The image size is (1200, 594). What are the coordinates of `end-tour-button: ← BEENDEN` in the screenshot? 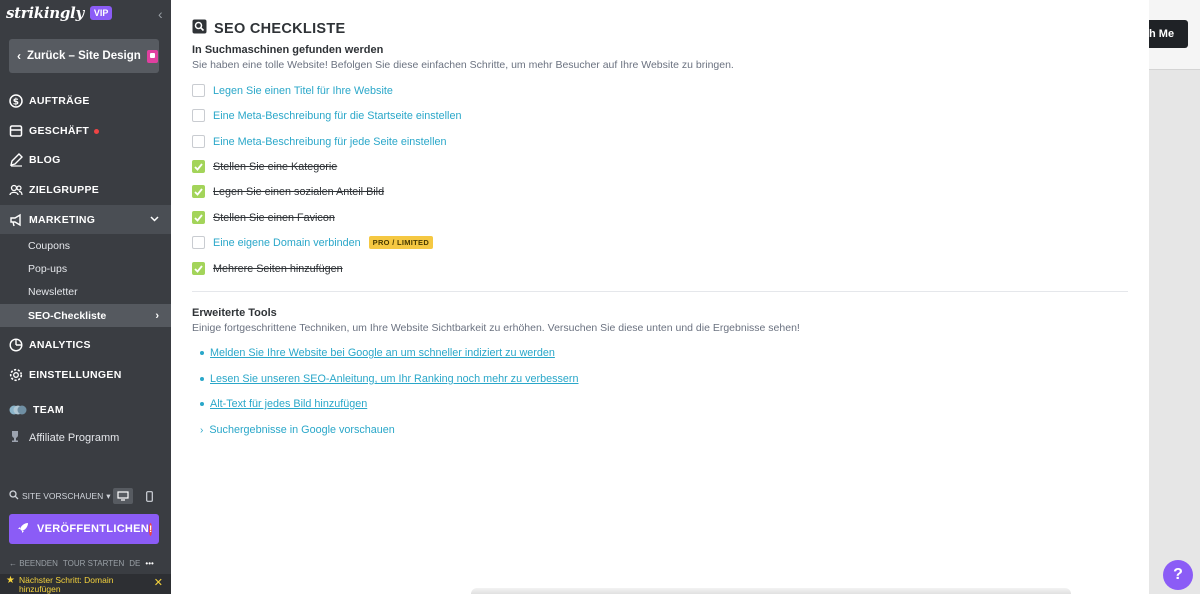 It's located at (33, 563).